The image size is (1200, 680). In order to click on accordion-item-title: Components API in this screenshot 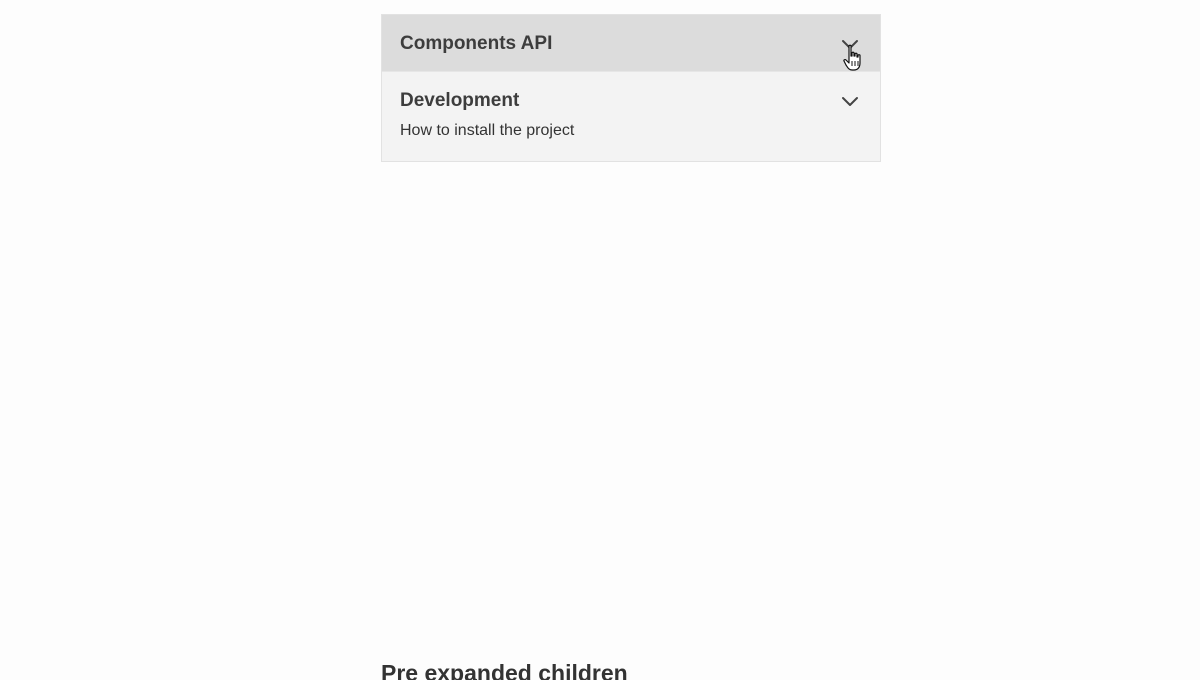, I will do `click(476, 43)`.